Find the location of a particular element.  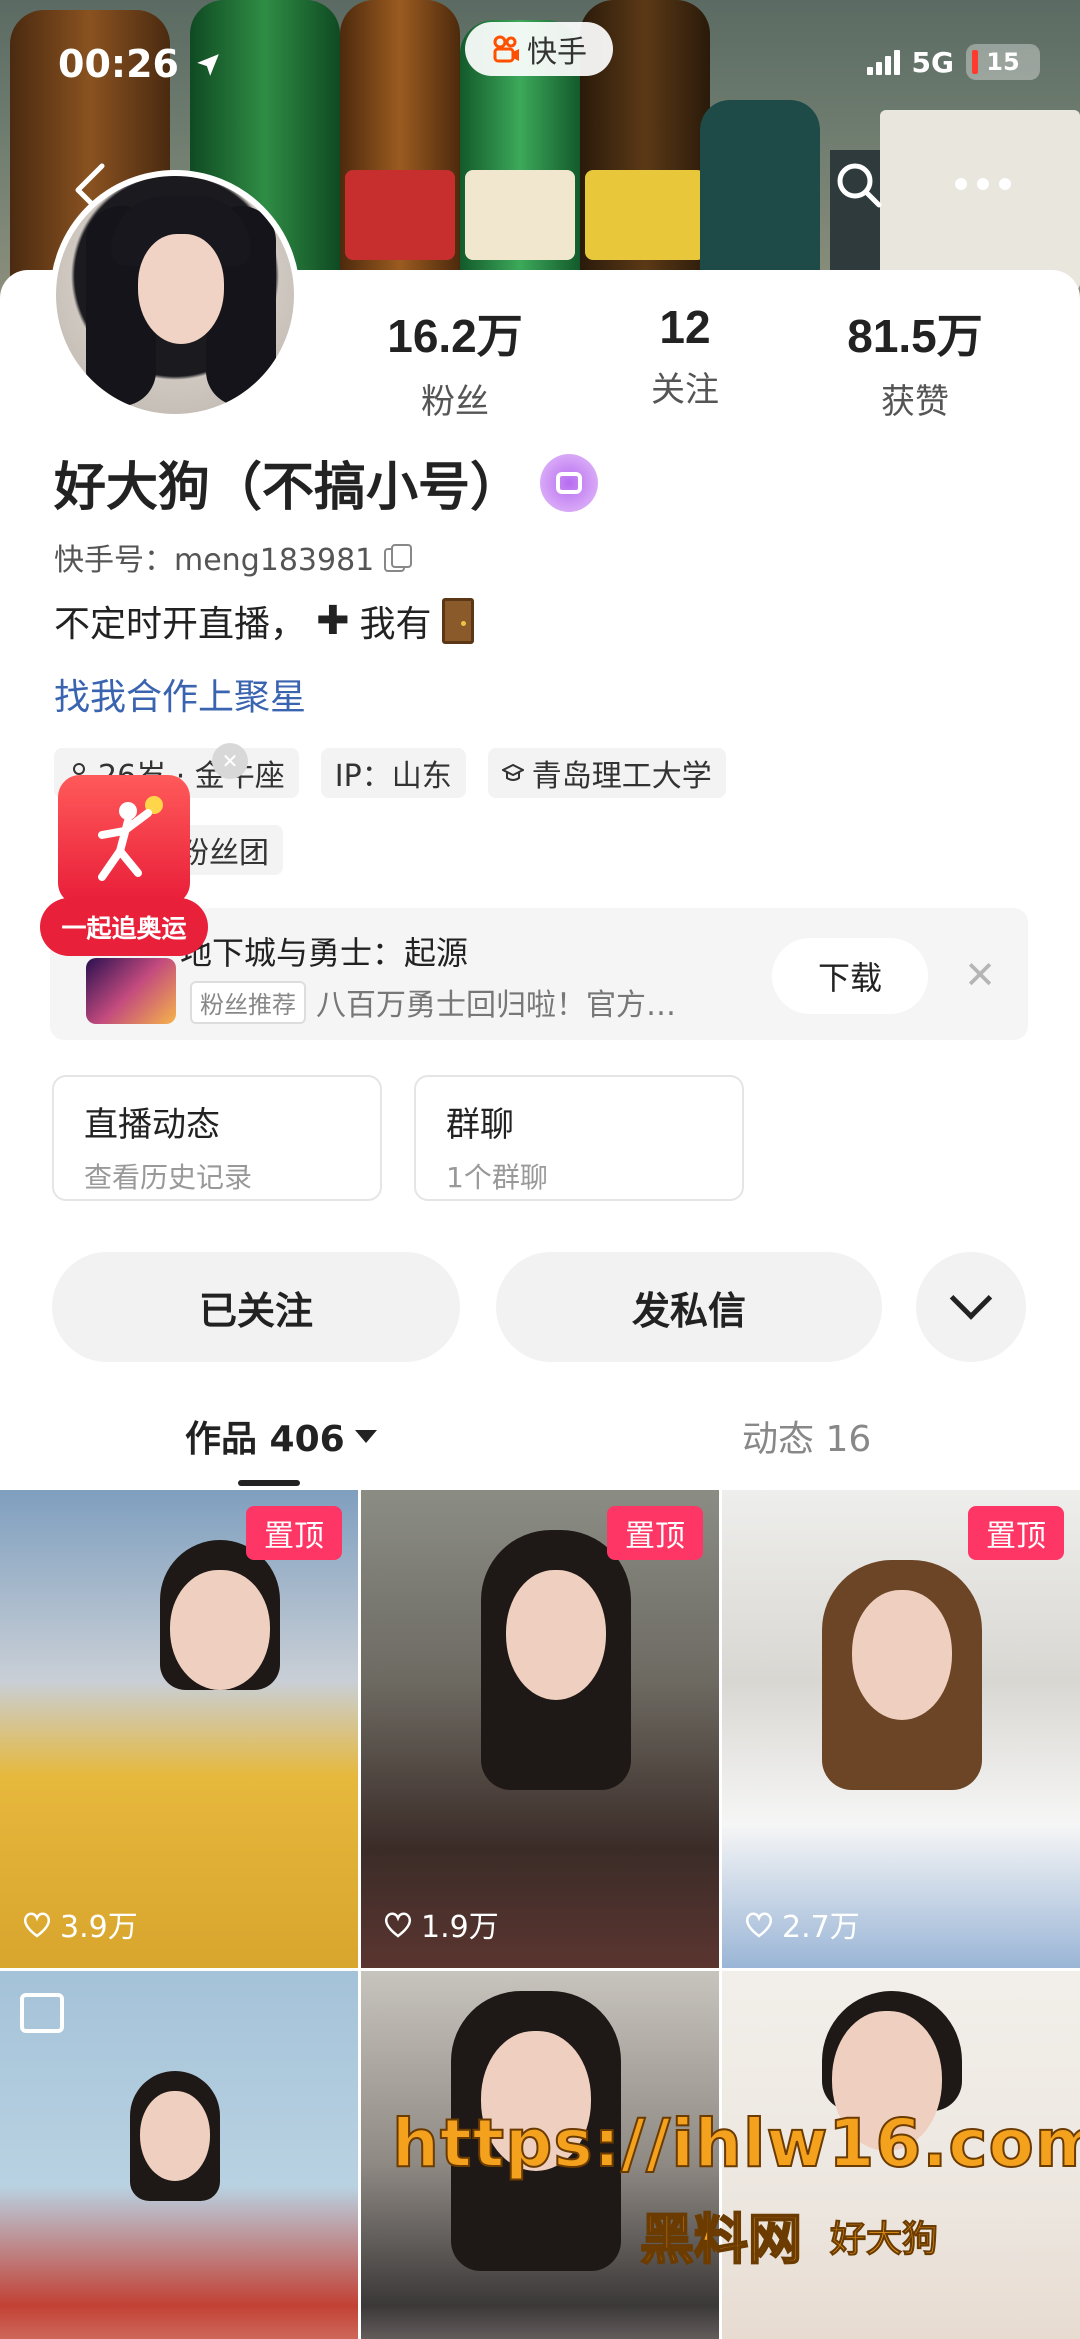

download-button: 下载 is located at coordinates (850, 976).